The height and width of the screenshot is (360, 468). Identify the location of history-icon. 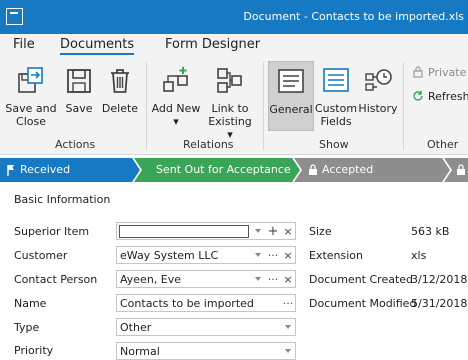
(378, 80).